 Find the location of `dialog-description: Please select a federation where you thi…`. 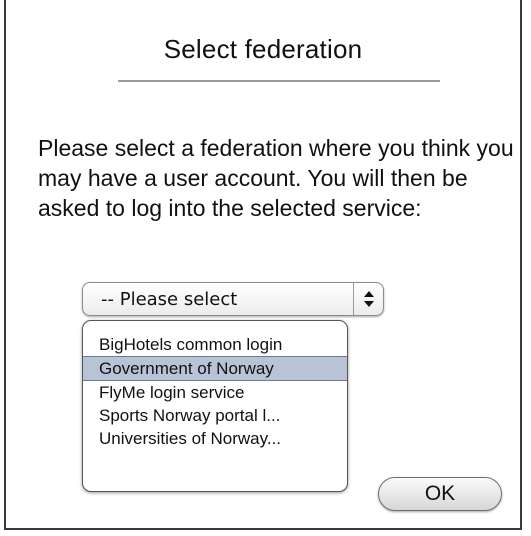

dialog-description: Please select a federation where you thi… is located at coordinates (276, 178).